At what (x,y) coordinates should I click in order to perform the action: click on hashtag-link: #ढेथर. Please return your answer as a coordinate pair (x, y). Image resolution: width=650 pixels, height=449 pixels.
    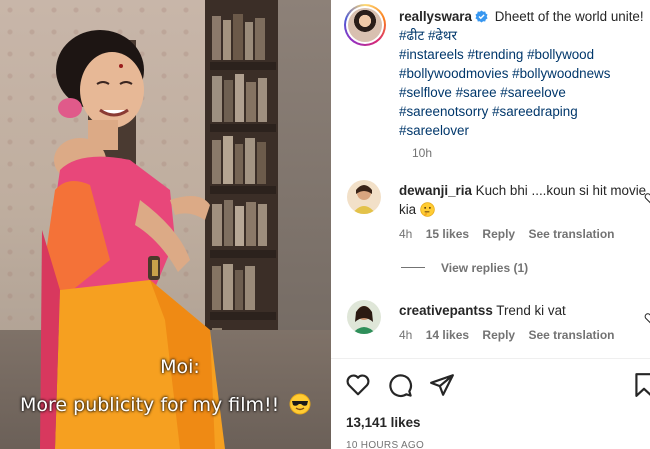
    Looking at the image, I should click on (442, 35).